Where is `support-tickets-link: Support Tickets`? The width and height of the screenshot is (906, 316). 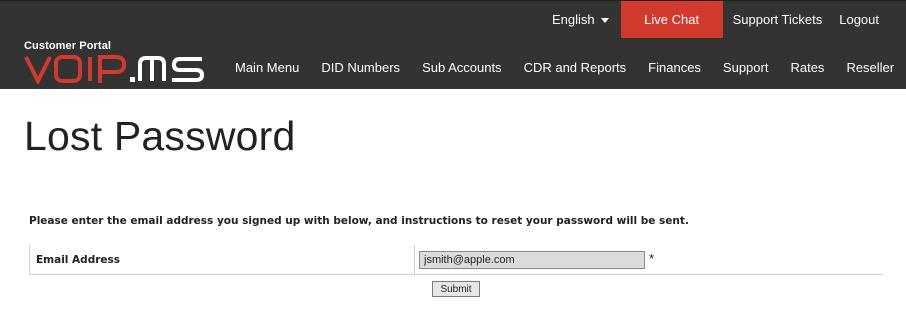
support-tickets-link: Support Tickets is located at coordinates (773, 19).